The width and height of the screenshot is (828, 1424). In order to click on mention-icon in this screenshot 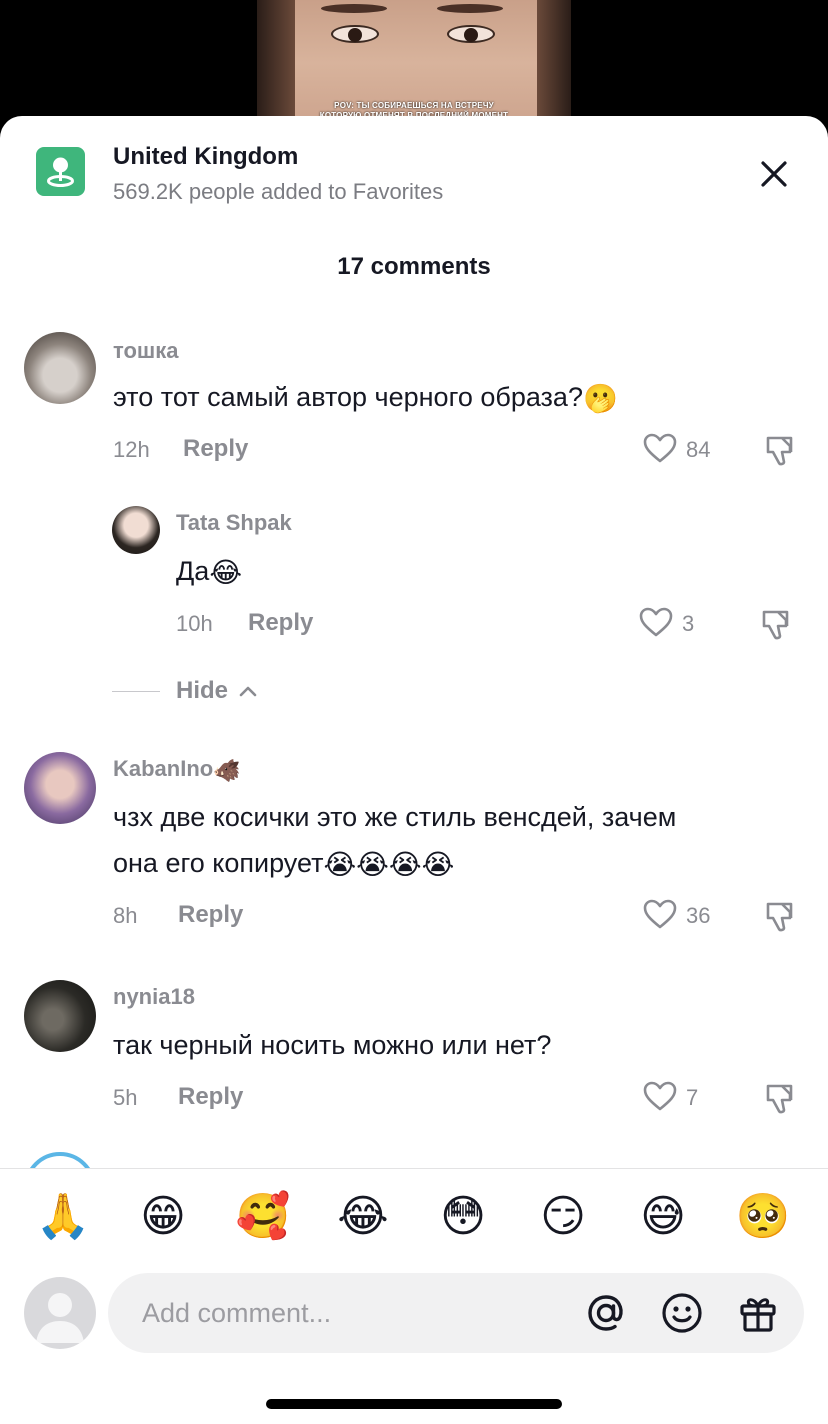, I will do `click(606, 1313)`.